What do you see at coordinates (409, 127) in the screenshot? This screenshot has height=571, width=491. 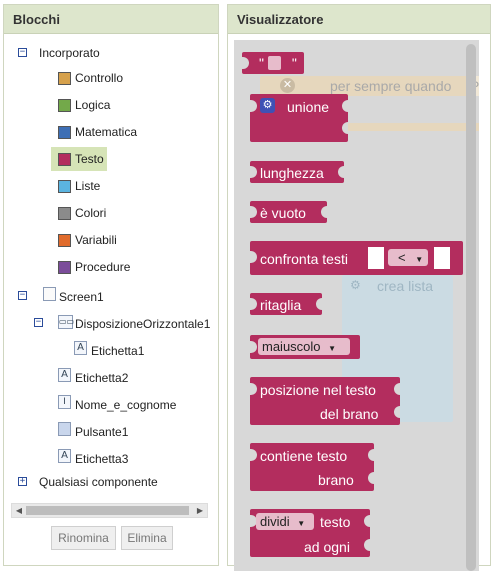 I see `forever-when-bottom-bar` at bounding box center [409, 127].